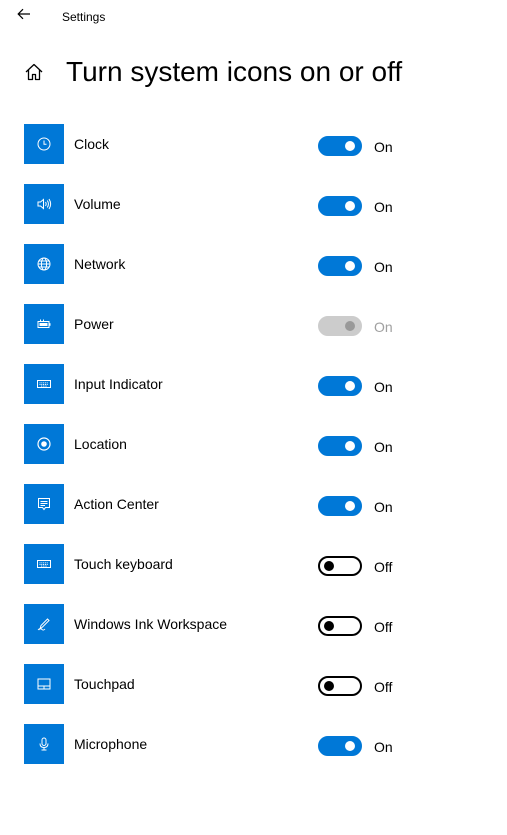 This screenshot has height=835, width=507. What do you see at coordinates (44, 564) in the screenshot?
I see `touch-keyboard-icon` at bounding box center [44, 564].